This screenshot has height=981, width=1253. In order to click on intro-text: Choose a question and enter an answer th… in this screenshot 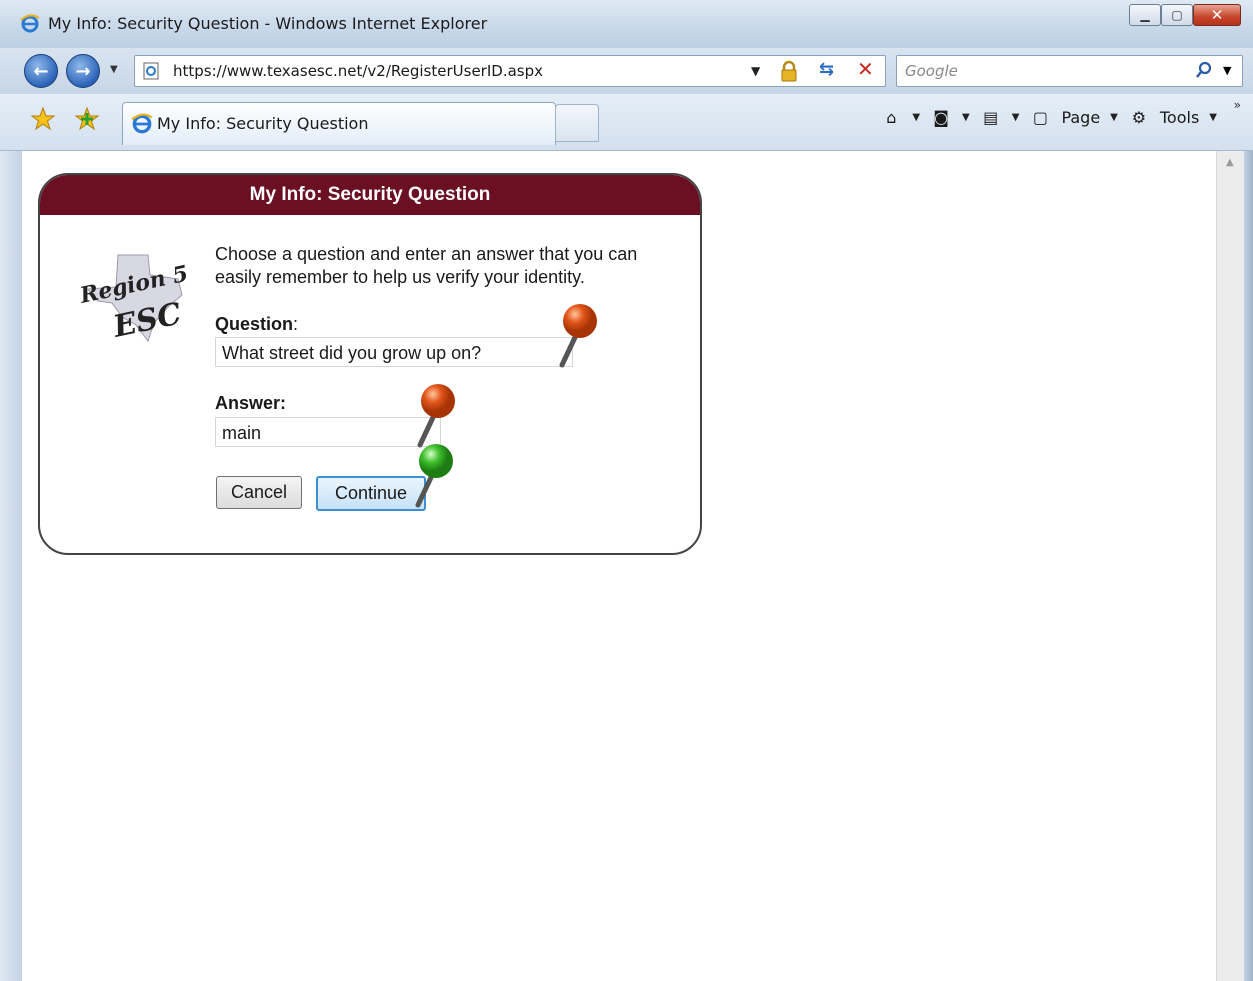, I will do `click(426, 265)`.